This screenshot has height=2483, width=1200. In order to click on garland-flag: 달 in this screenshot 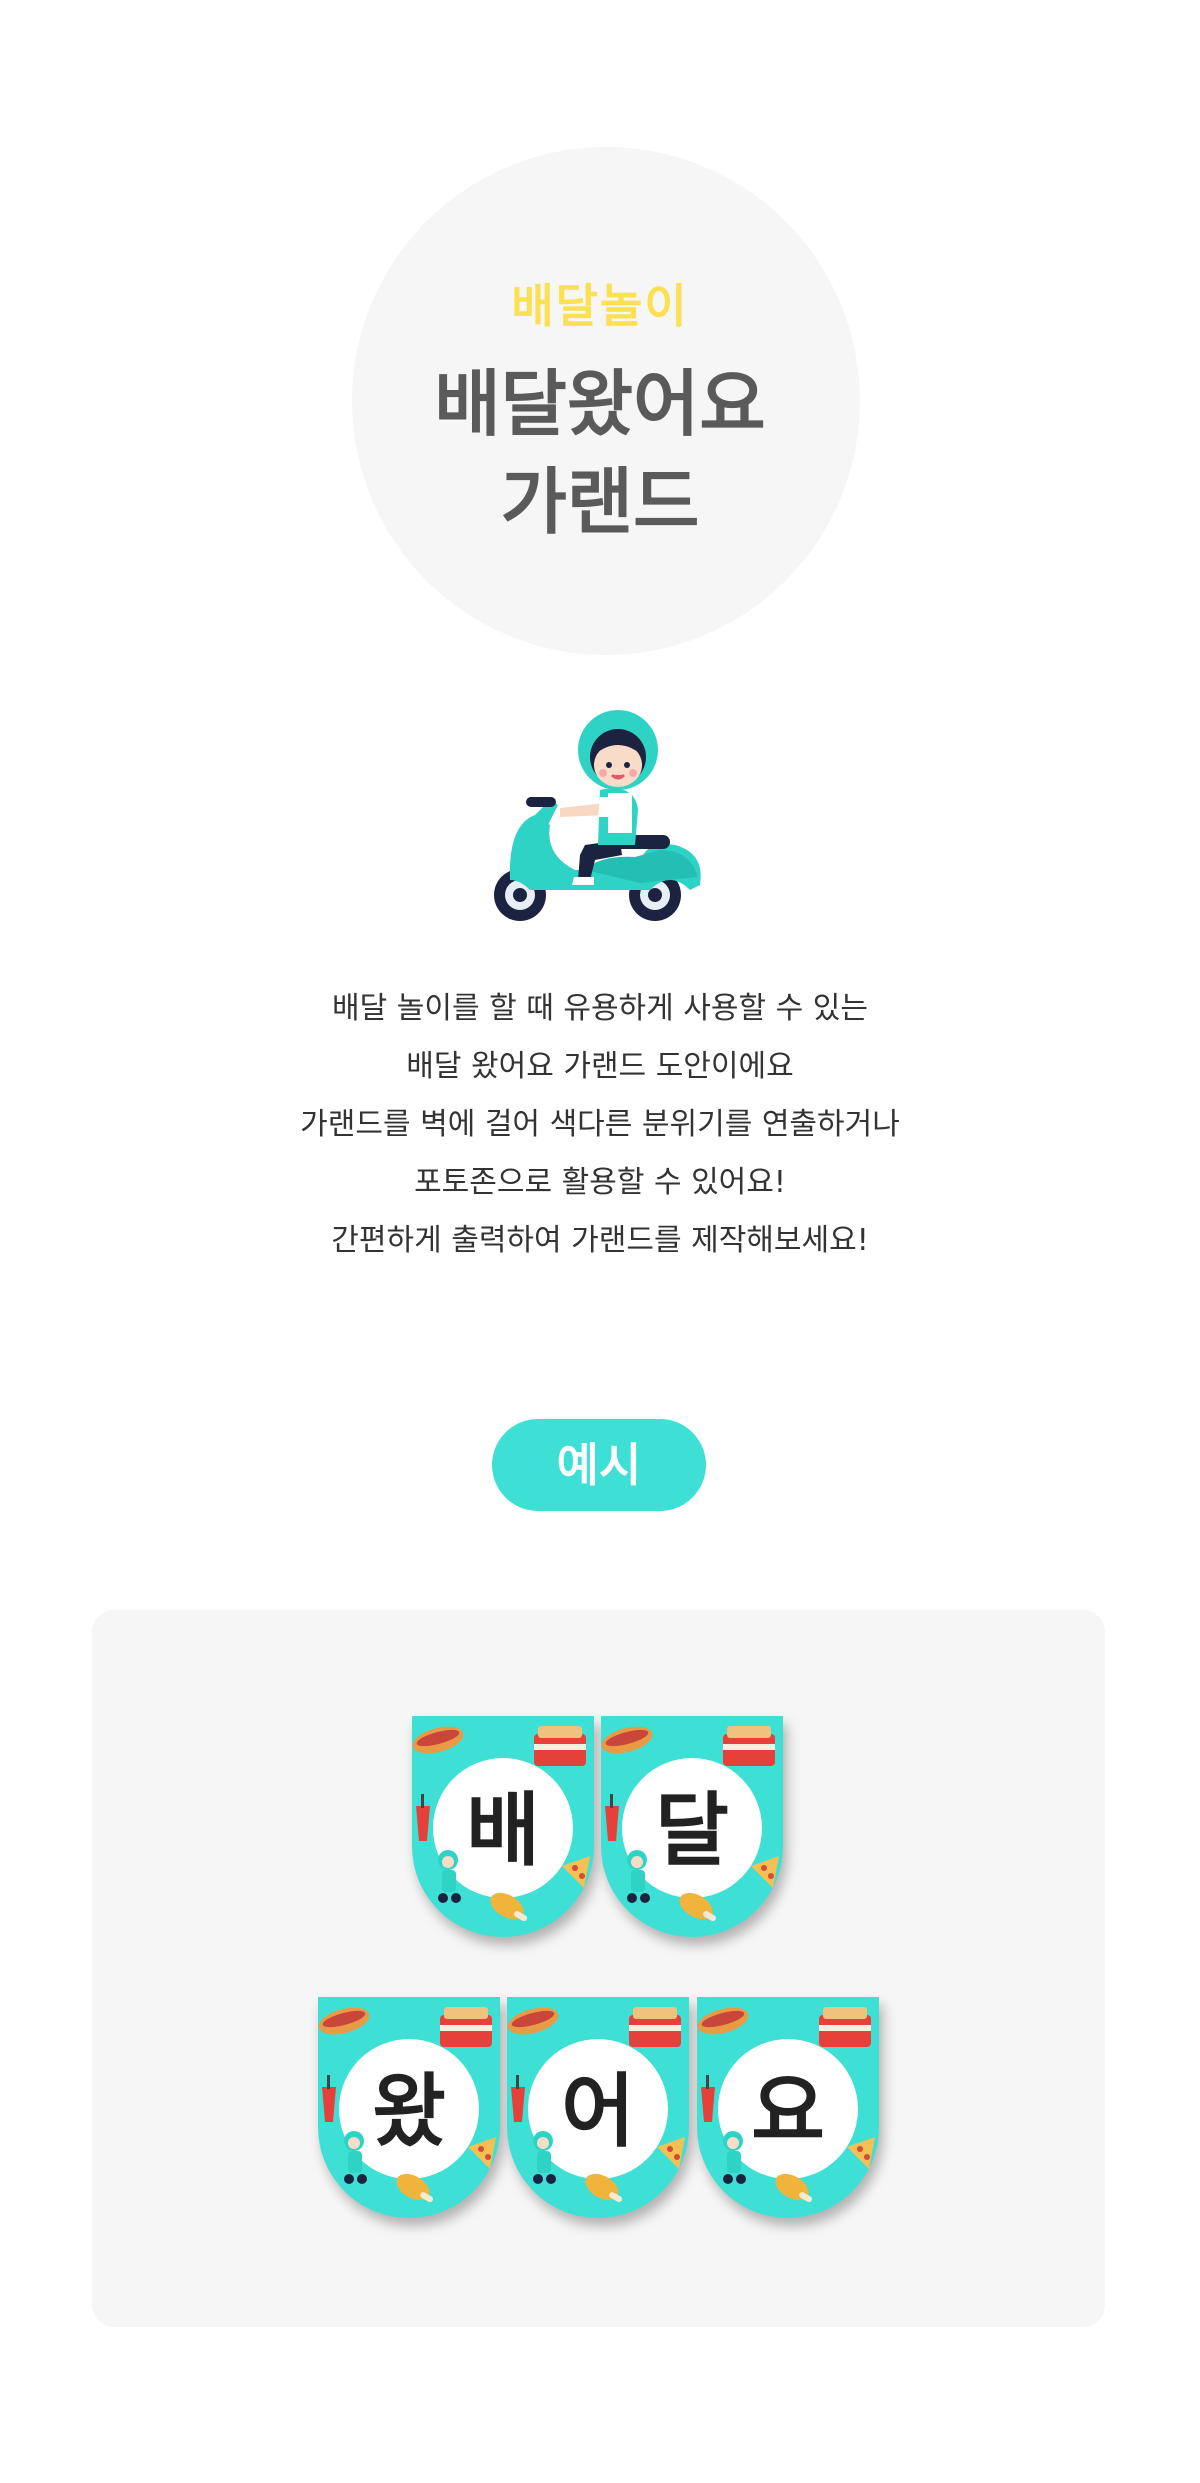, I will do `click(692, 1827)`.